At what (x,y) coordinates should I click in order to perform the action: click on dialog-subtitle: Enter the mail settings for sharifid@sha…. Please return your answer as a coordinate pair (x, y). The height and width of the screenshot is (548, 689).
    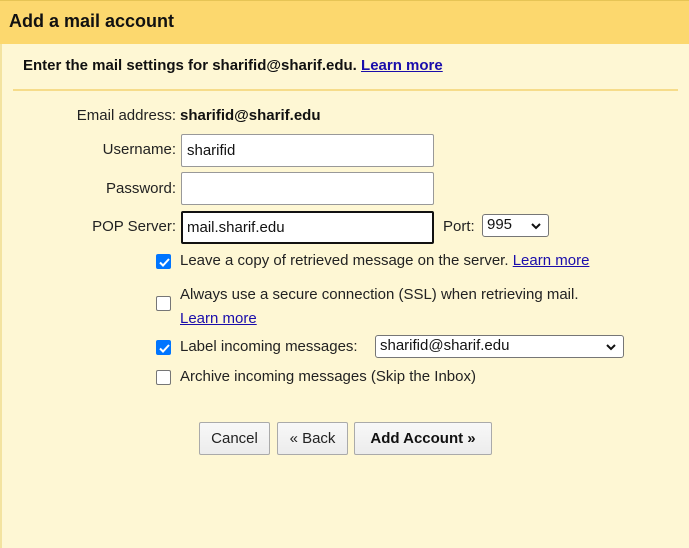
    Looking at the image, I should click on (233, 65).